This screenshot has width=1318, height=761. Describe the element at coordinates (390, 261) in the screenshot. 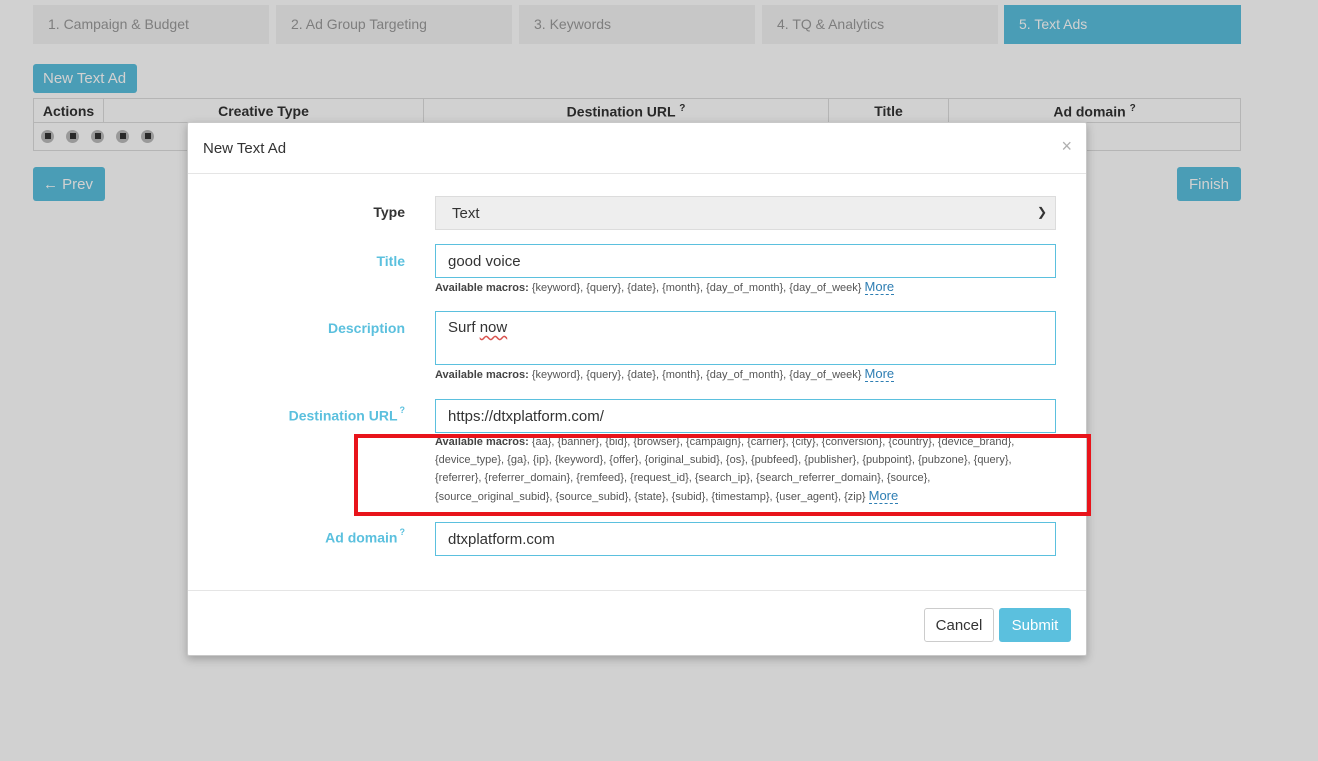

I see `title-label: Title` at that location.